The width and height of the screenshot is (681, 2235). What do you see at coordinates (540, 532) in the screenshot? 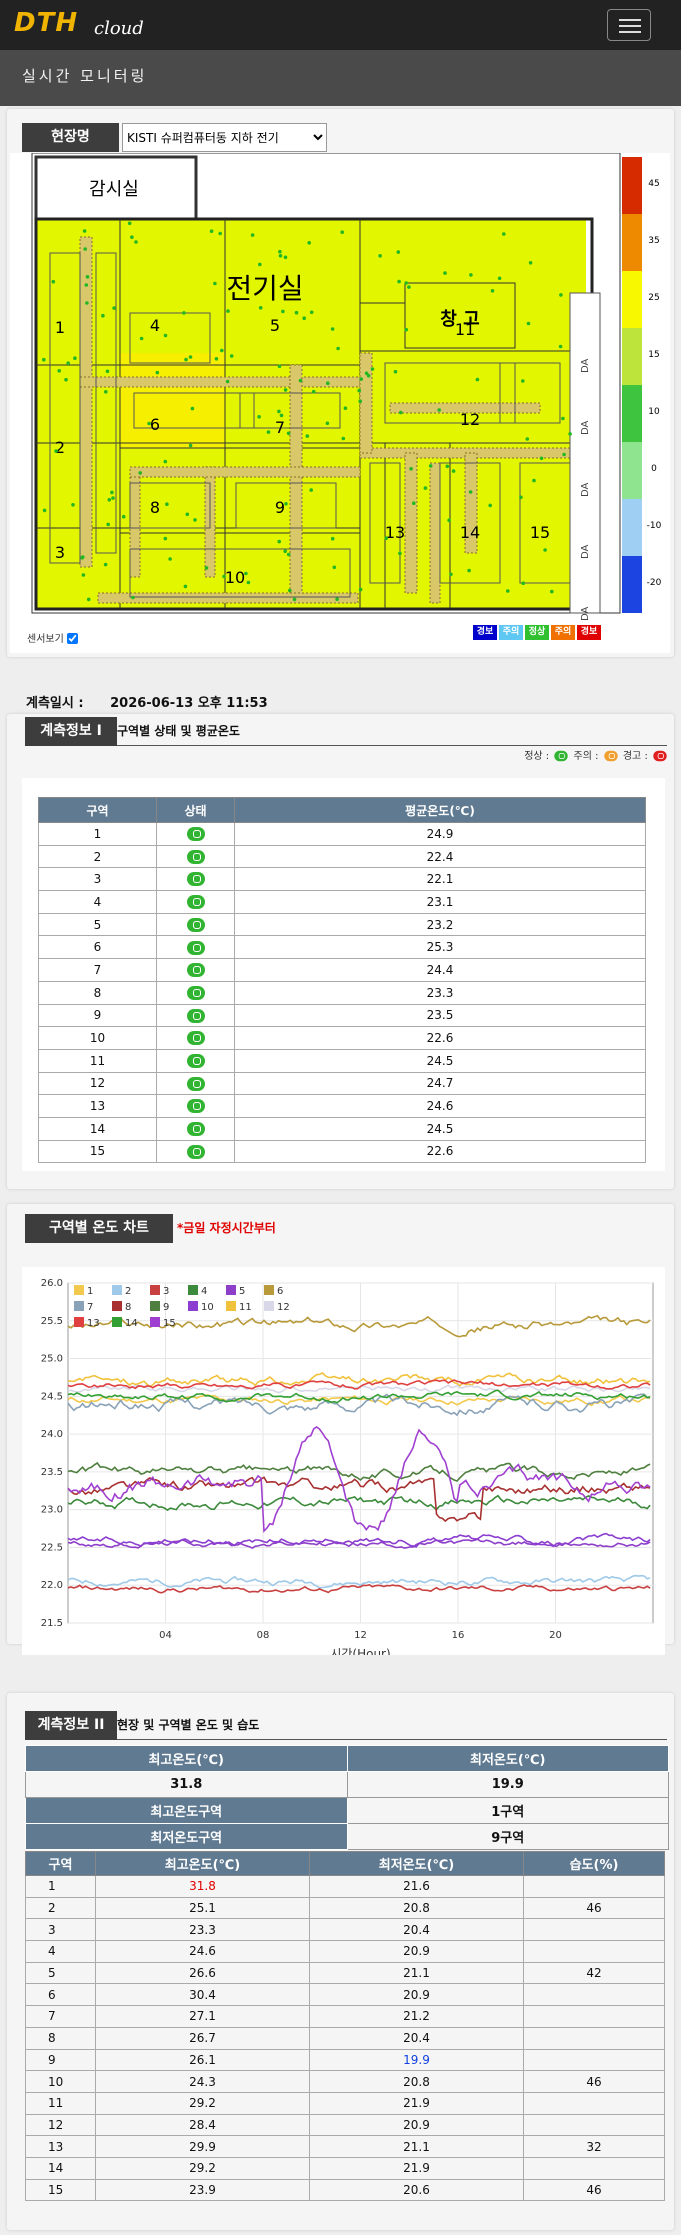
I see `zone-label: 15` at bounding box center [540, 532].